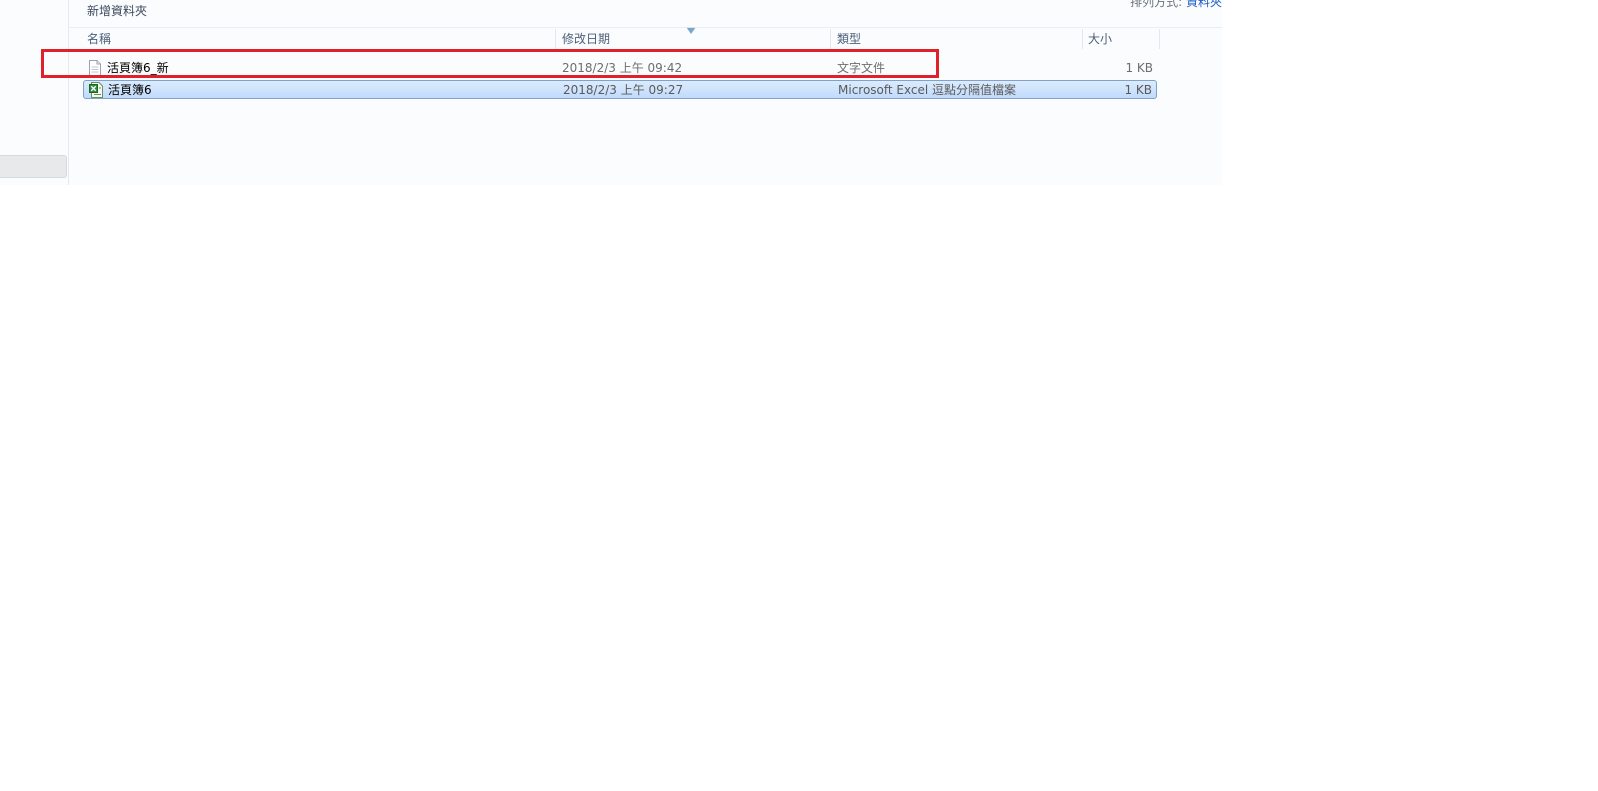 Image resolution: width=1598 pixels, height=791 pixels. What do you see at coordinates (623, 90) in the screenshot?
I see `file-date: 2018/2/3 上午 09:27` at bounding box center [623, 90].